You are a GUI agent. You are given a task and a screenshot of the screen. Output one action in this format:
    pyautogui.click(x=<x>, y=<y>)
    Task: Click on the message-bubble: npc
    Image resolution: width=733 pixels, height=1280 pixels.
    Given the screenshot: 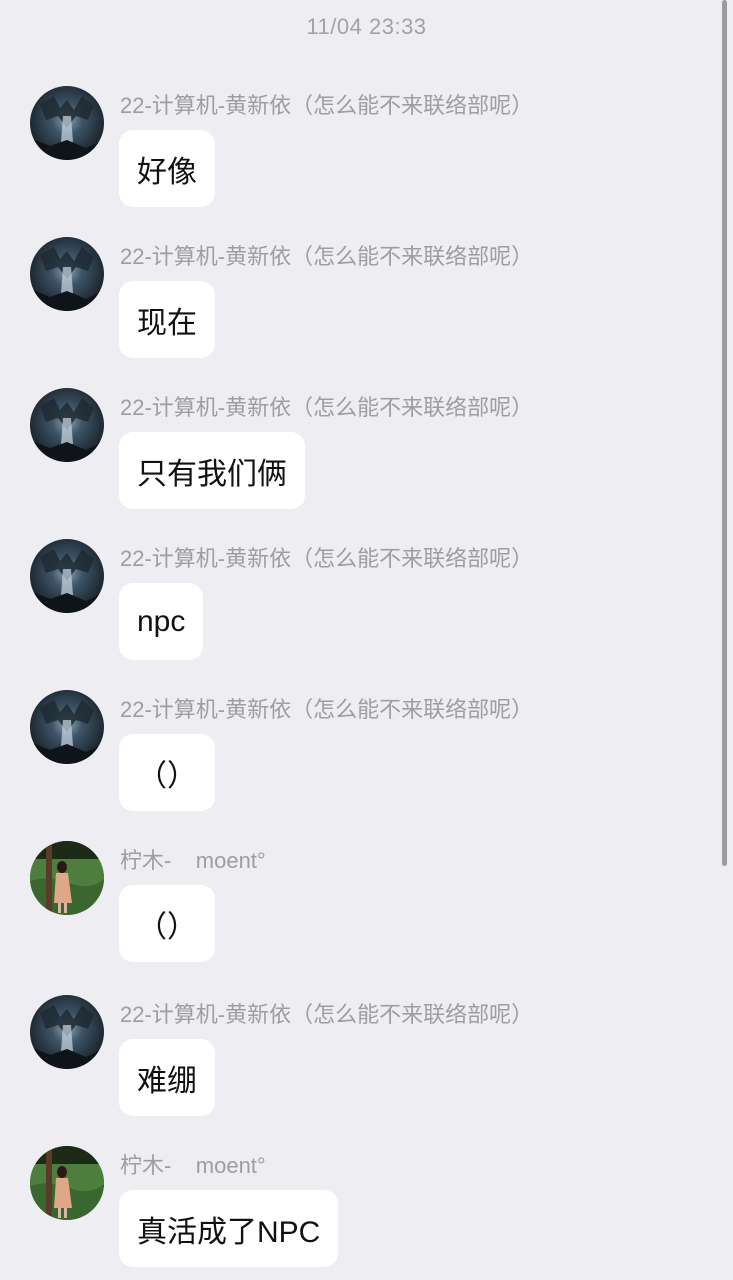 What is the action you would take?
    pyautogui.click(x=161, y=621)
    